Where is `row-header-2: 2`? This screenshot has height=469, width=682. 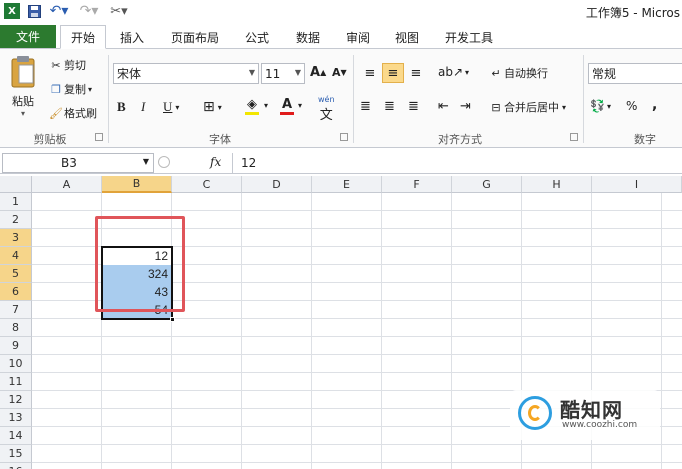 row-header-2: 2 is located at coordinates (16, 220).